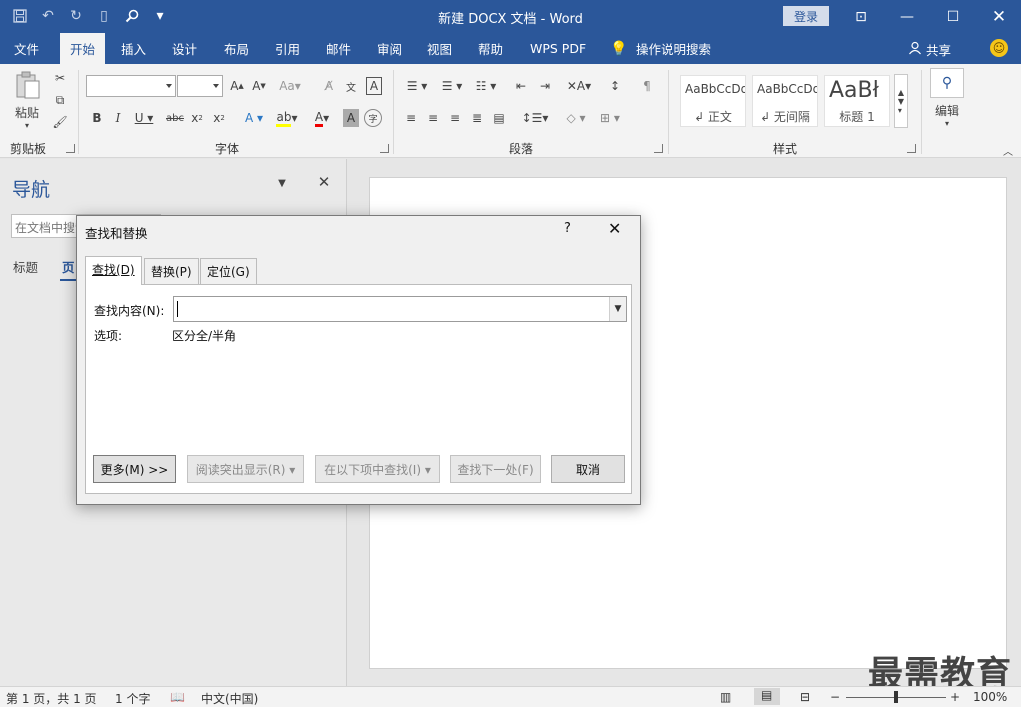 Image resolution: width=1021 pixels, height=707 pixels. What do you see at coordinates (68, 266) in the screenshot?
I see `nav-tab-pages: 页` at bounding box center [68, 266].